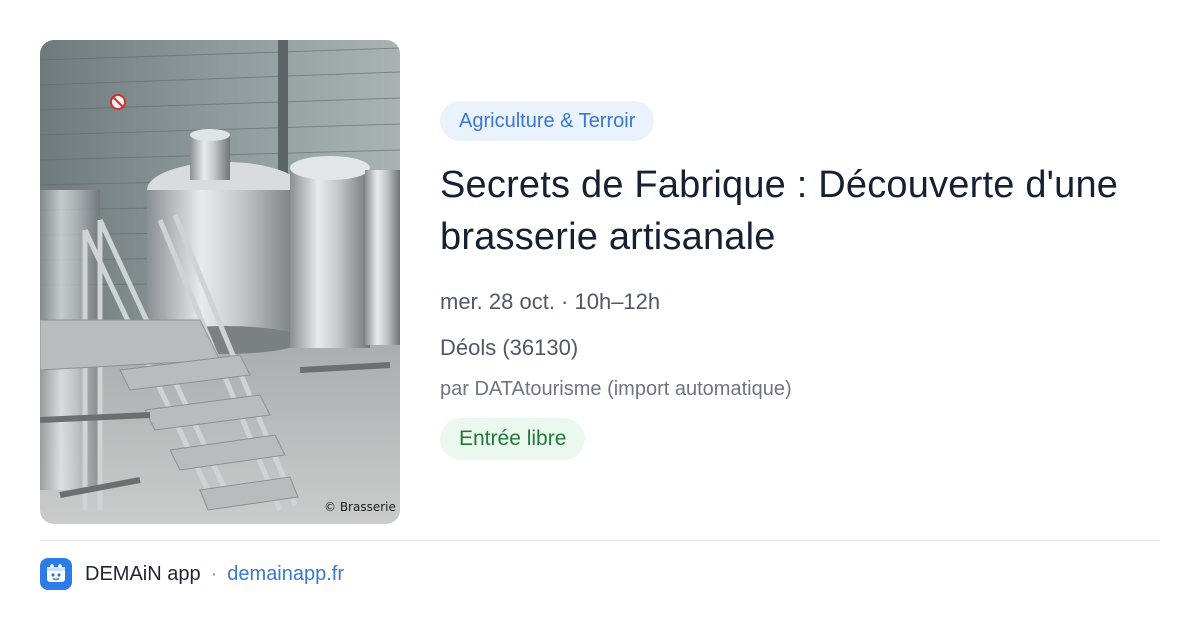  I want to click on photo-credit: © Brasserie, so click(360, 507).